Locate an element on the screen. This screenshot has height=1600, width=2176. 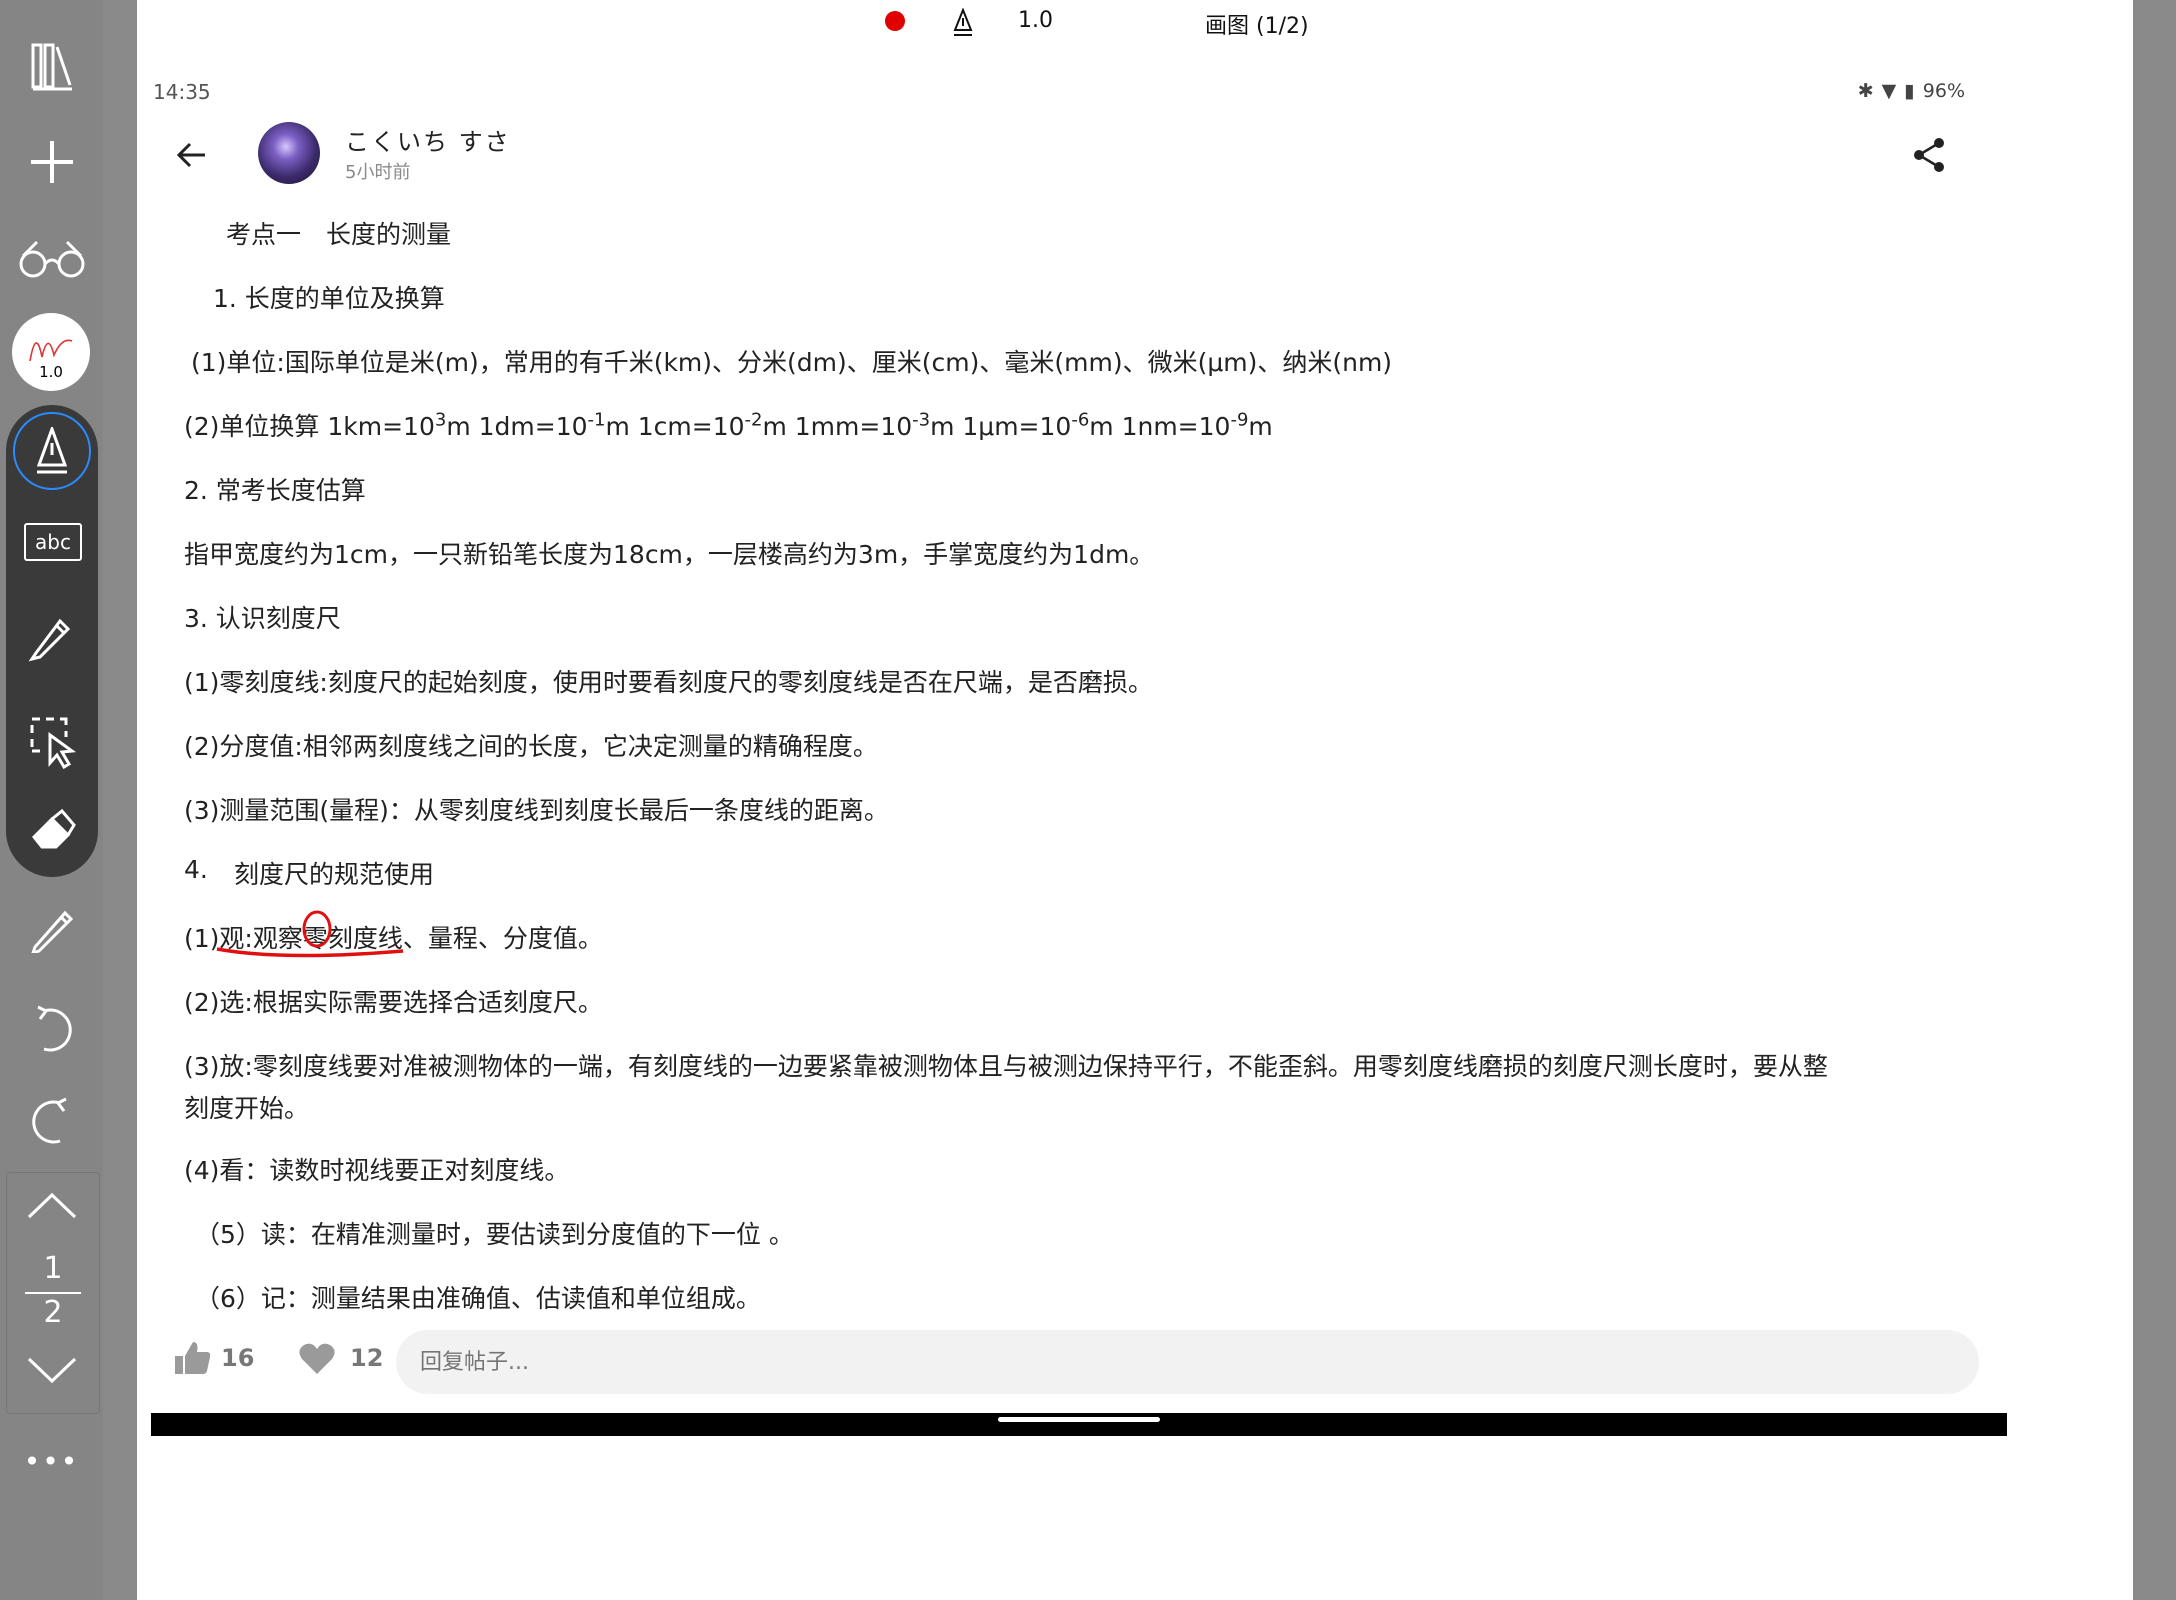
battery-icon: ▮ is located at coordinates (1909, 91).